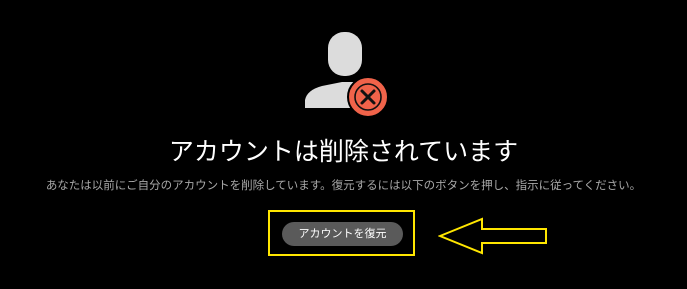 This screenshot has width=687, height=289. I want to click on highlight-box: アカウントを復元, so click(341, 233).